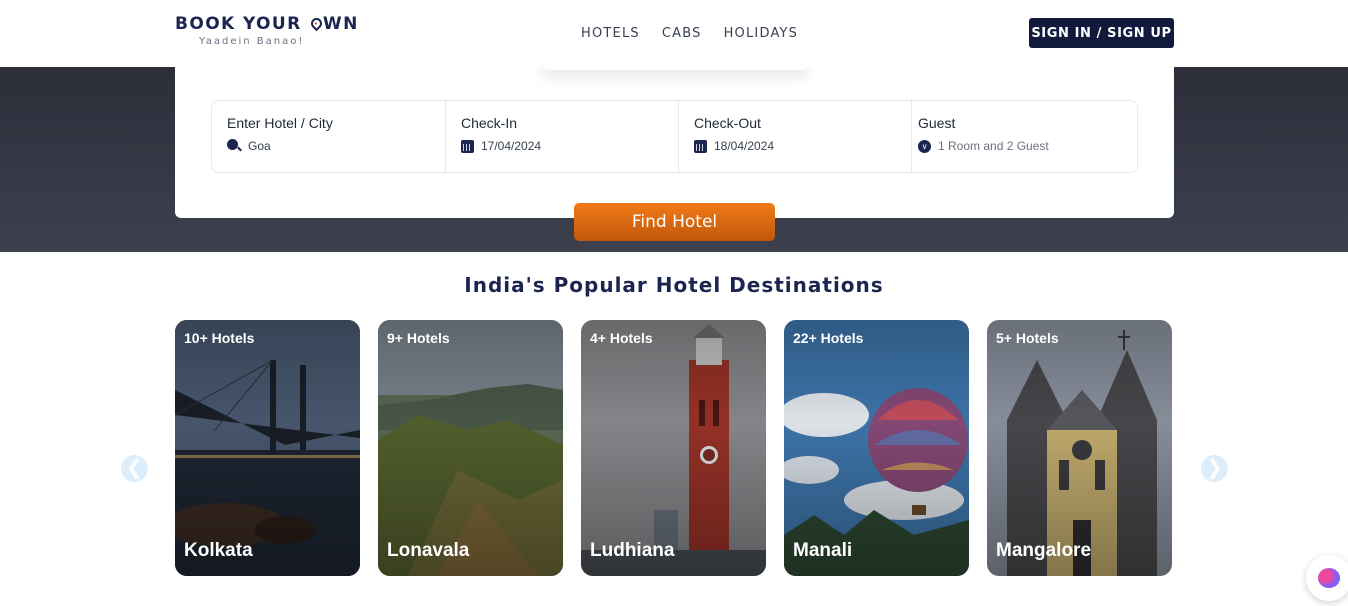  I want to click on signin-signup-button: SIGN IN / SIGN UP, so click(1101, 33).